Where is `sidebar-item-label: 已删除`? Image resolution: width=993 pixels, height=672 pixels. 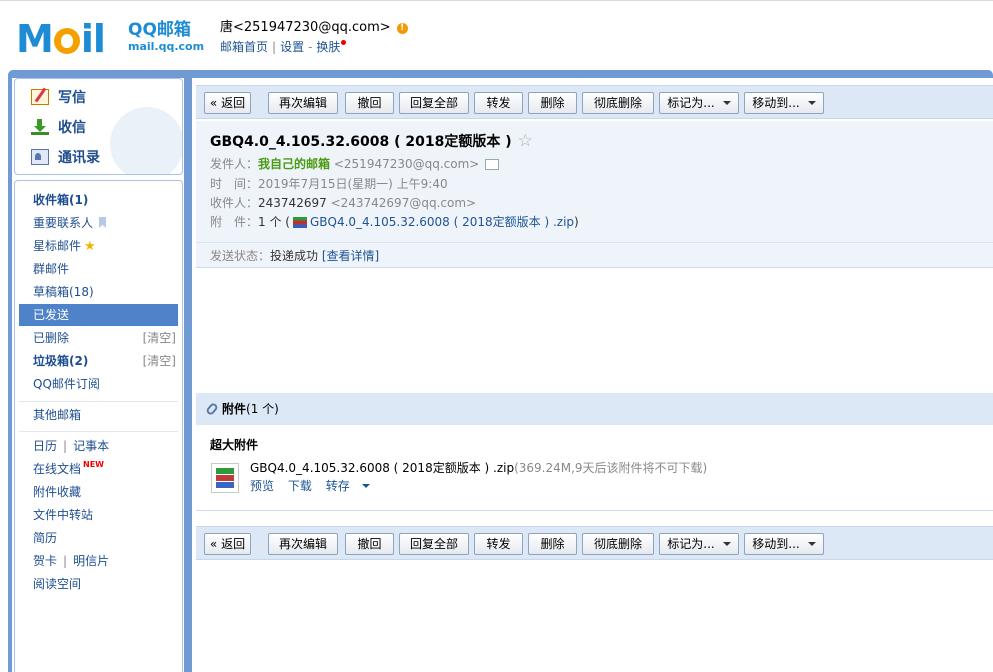 sidebar-item-label: 已删除 is located at coordinates (51, 338).